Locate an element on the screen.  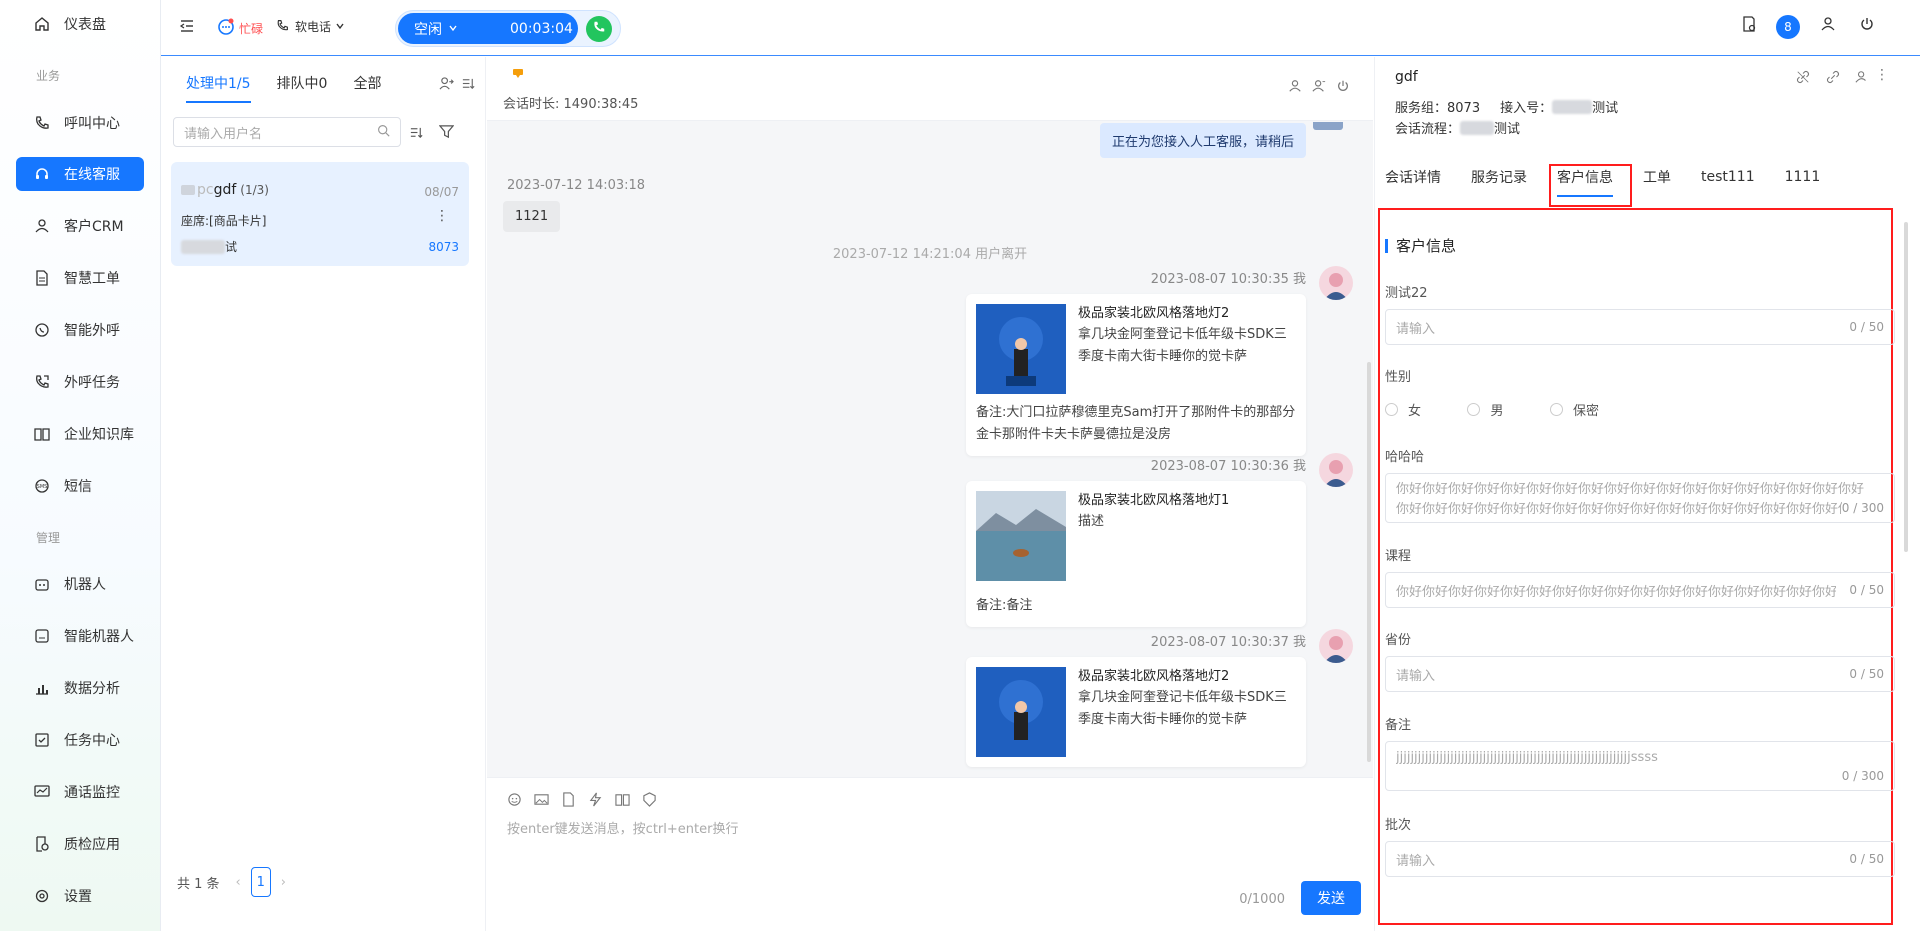
file-icon is located at coordinates (568, 801).